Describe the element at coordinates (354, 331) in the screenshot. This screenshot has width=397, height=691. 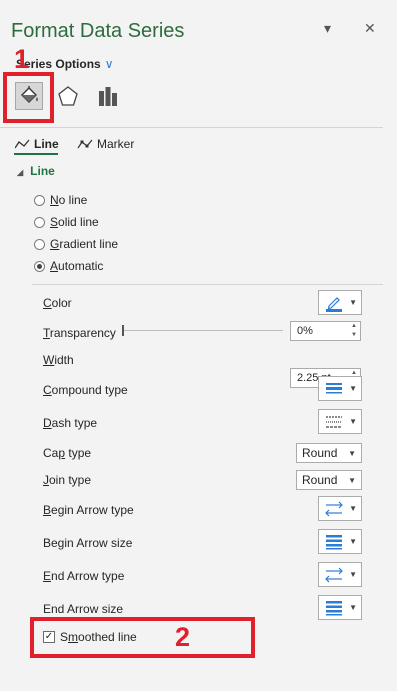
I see `spinner-arrows-icon: ▲▼` at that location.